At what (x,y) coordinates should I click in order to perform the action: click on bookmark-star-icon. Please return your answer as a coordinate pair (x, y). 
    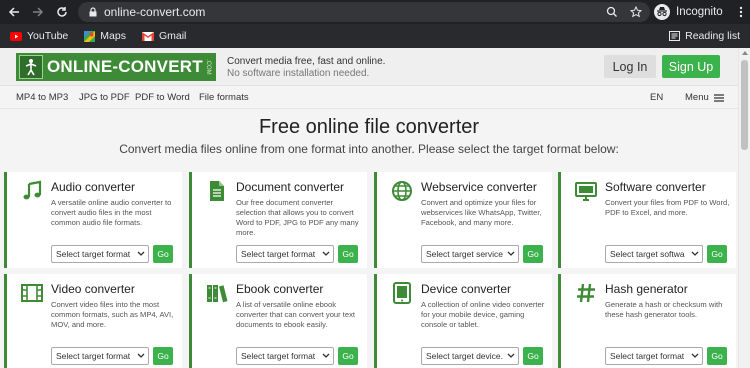
    Looking at the image, I should click on (636, 12).